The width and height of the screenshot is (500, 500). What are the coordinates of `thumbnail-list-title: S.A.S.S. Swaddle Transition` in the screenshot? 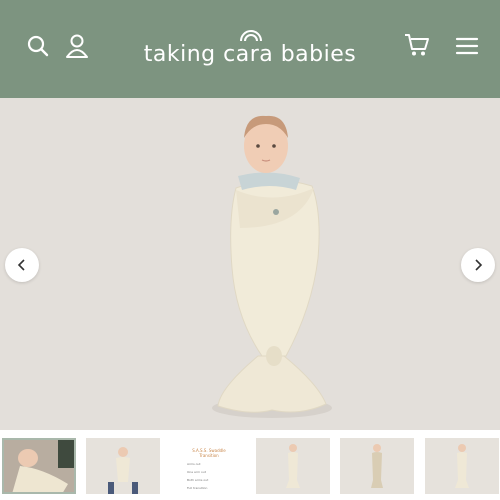 It's located at (209, 453).